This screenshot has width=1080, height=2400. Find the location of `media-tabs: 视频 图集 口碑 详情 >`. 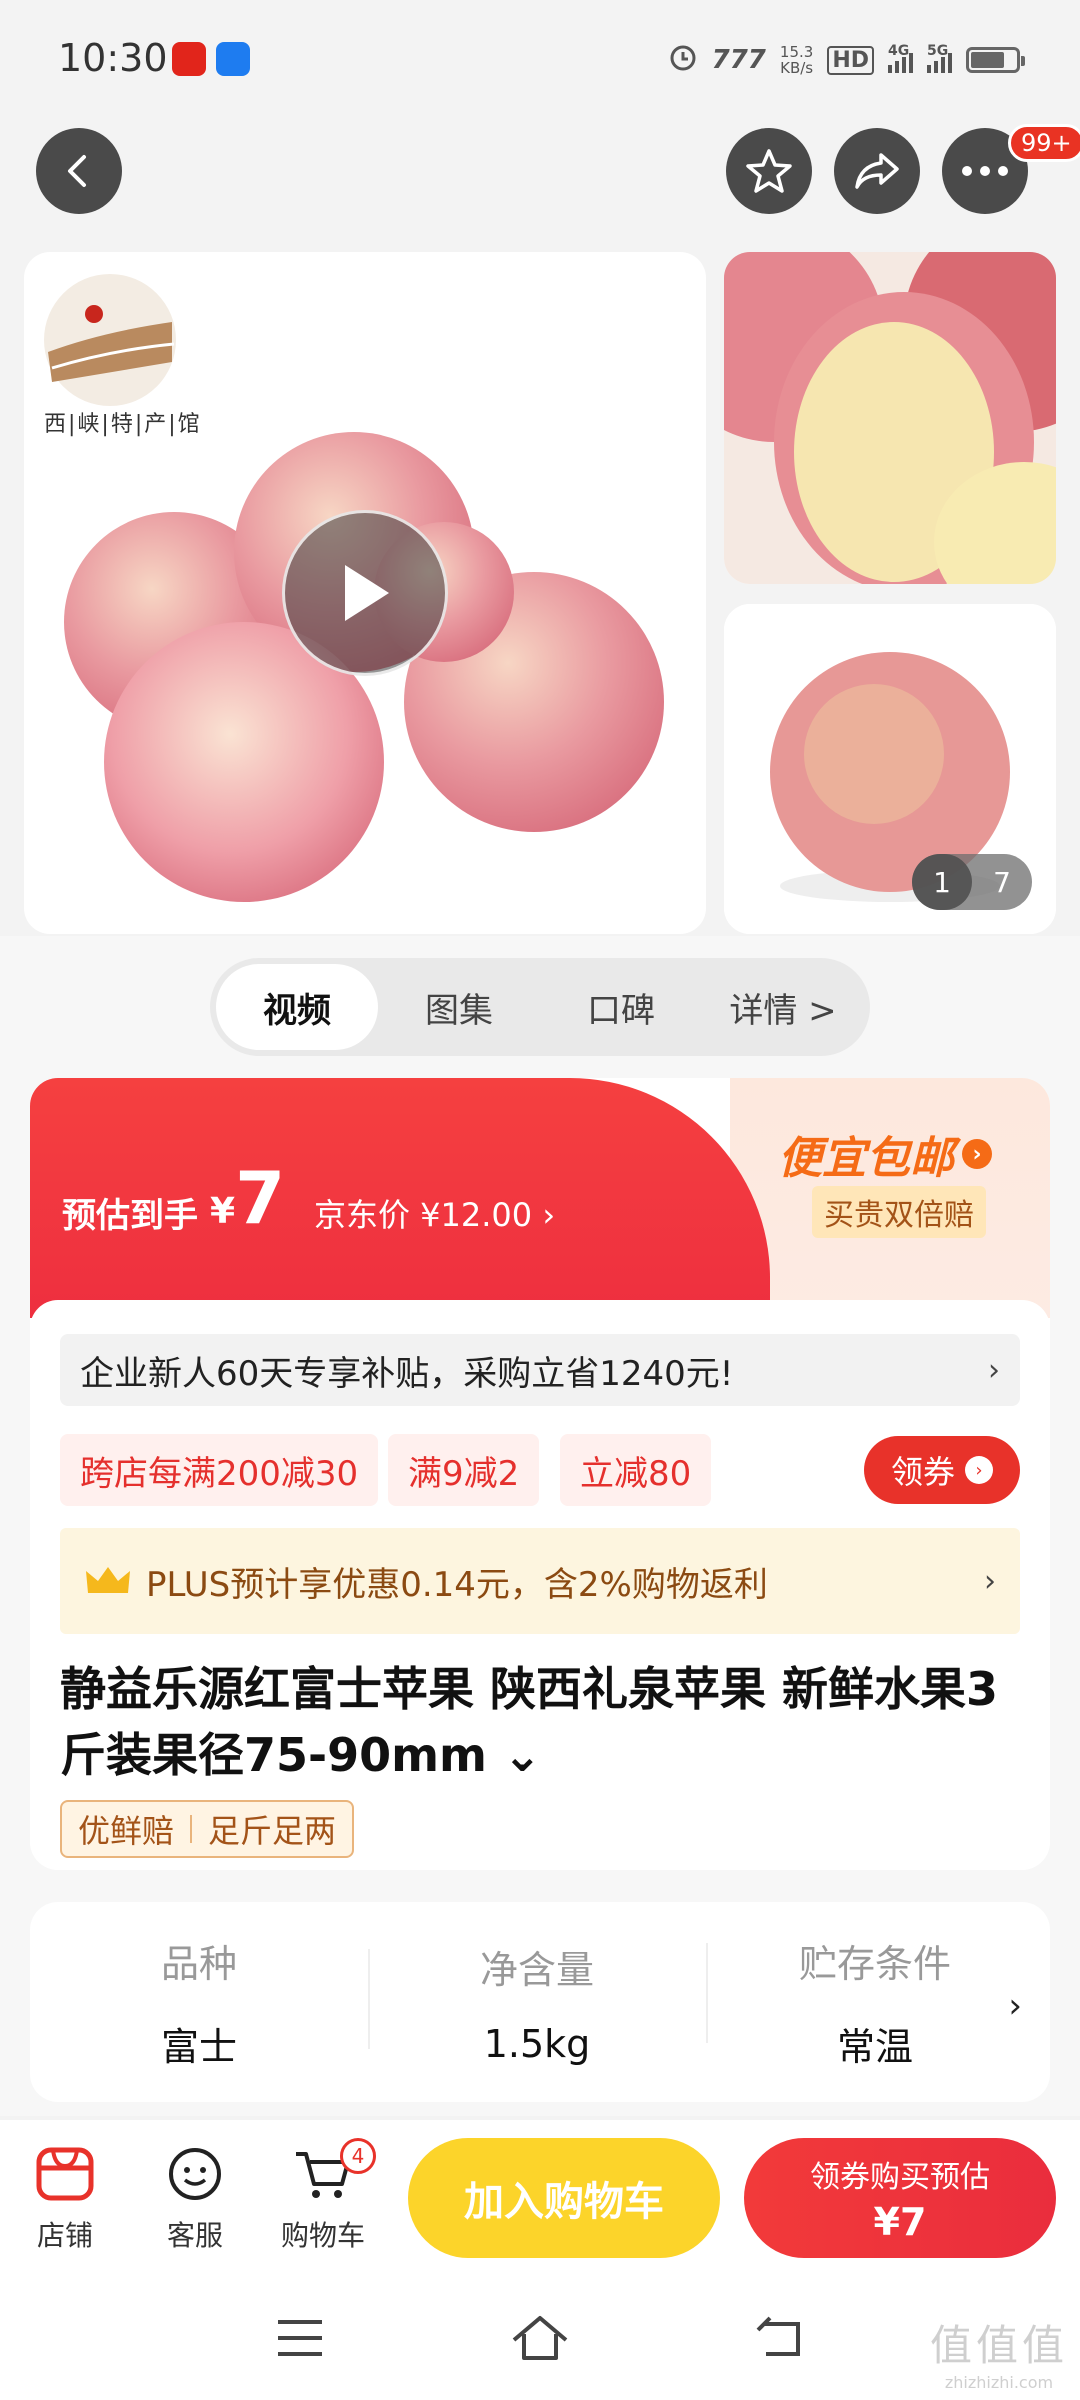

media-tabs: 视频 图集 口碑 详情 > is located at coordinates (540, 1007).